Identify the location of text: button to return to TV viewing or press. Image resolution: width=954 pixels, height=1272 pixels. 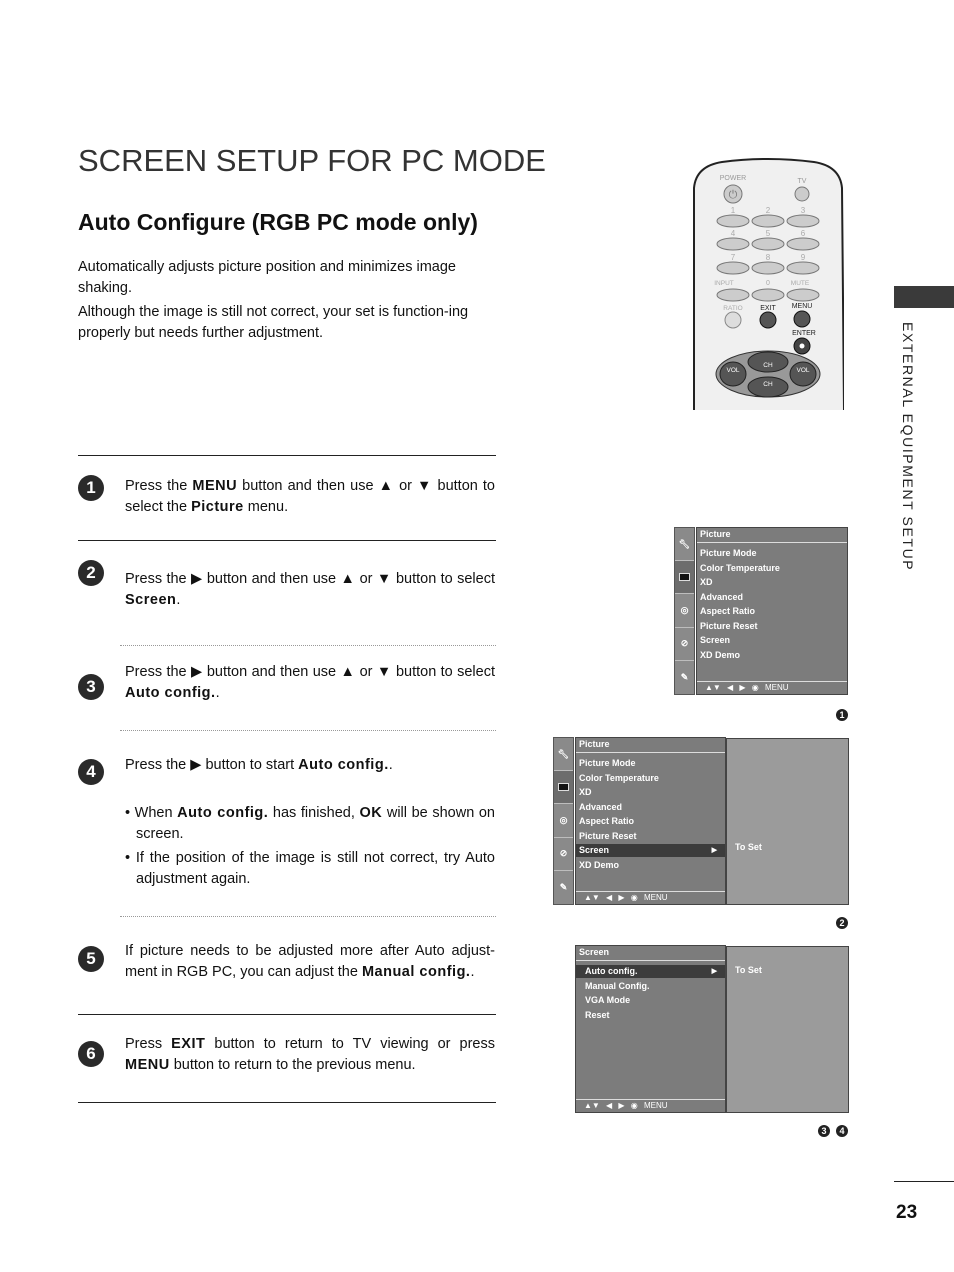
(350, 1044).